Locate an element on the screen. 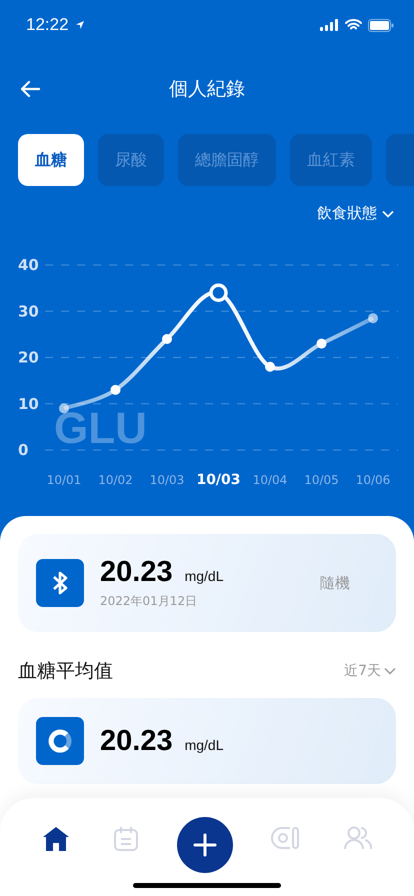  filter-dropdown: 飲食狀態 is located at coordinates (355, 213).